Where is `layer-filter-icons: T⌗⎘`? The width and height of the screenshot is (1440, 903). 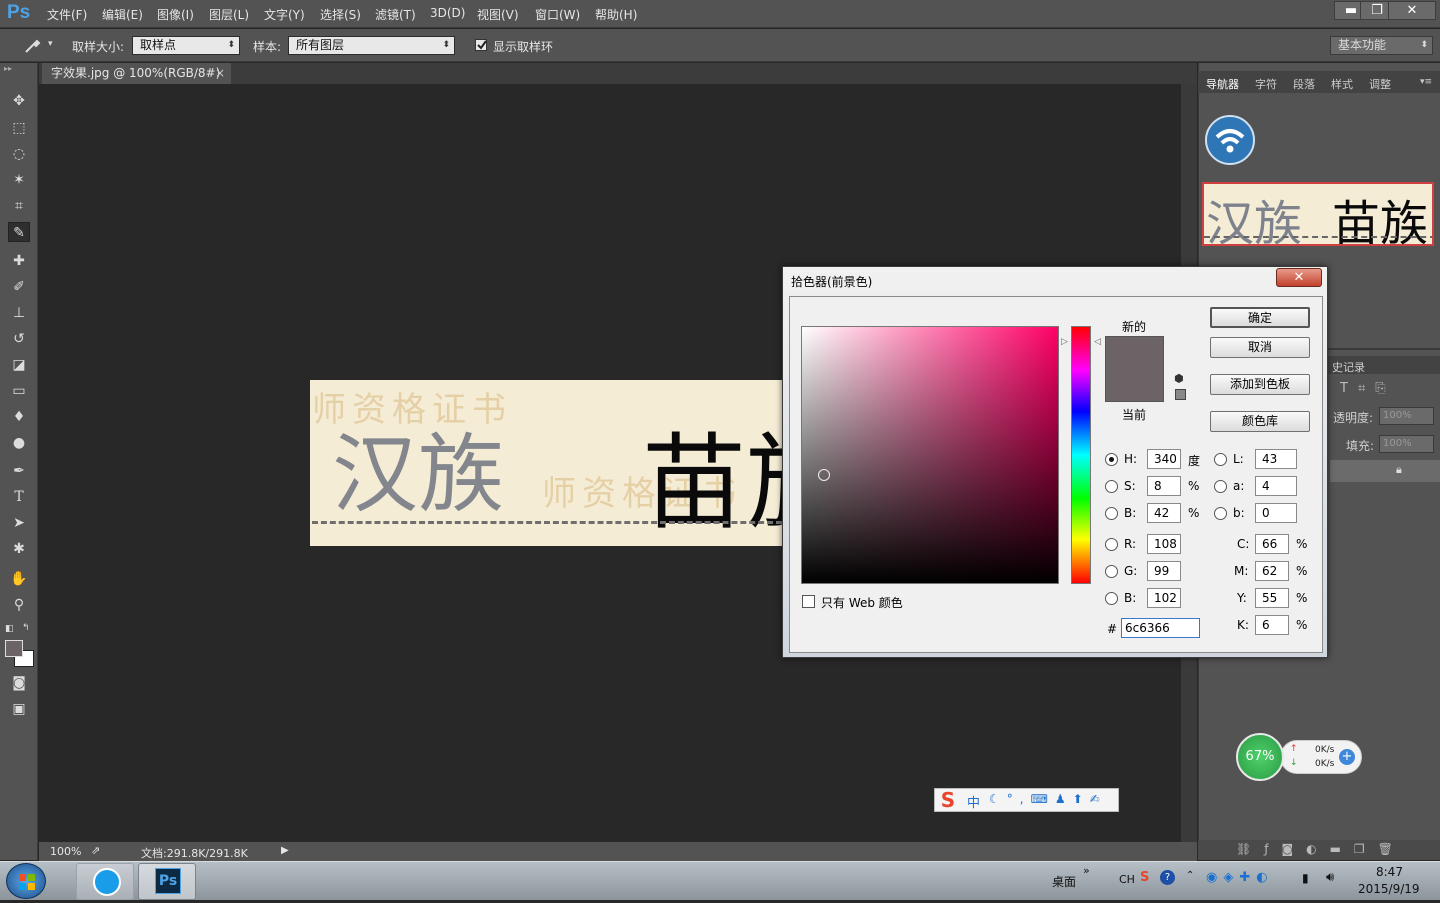
layer-filter-icons: T⌗⎘ is located at coordinates (1368, 388).